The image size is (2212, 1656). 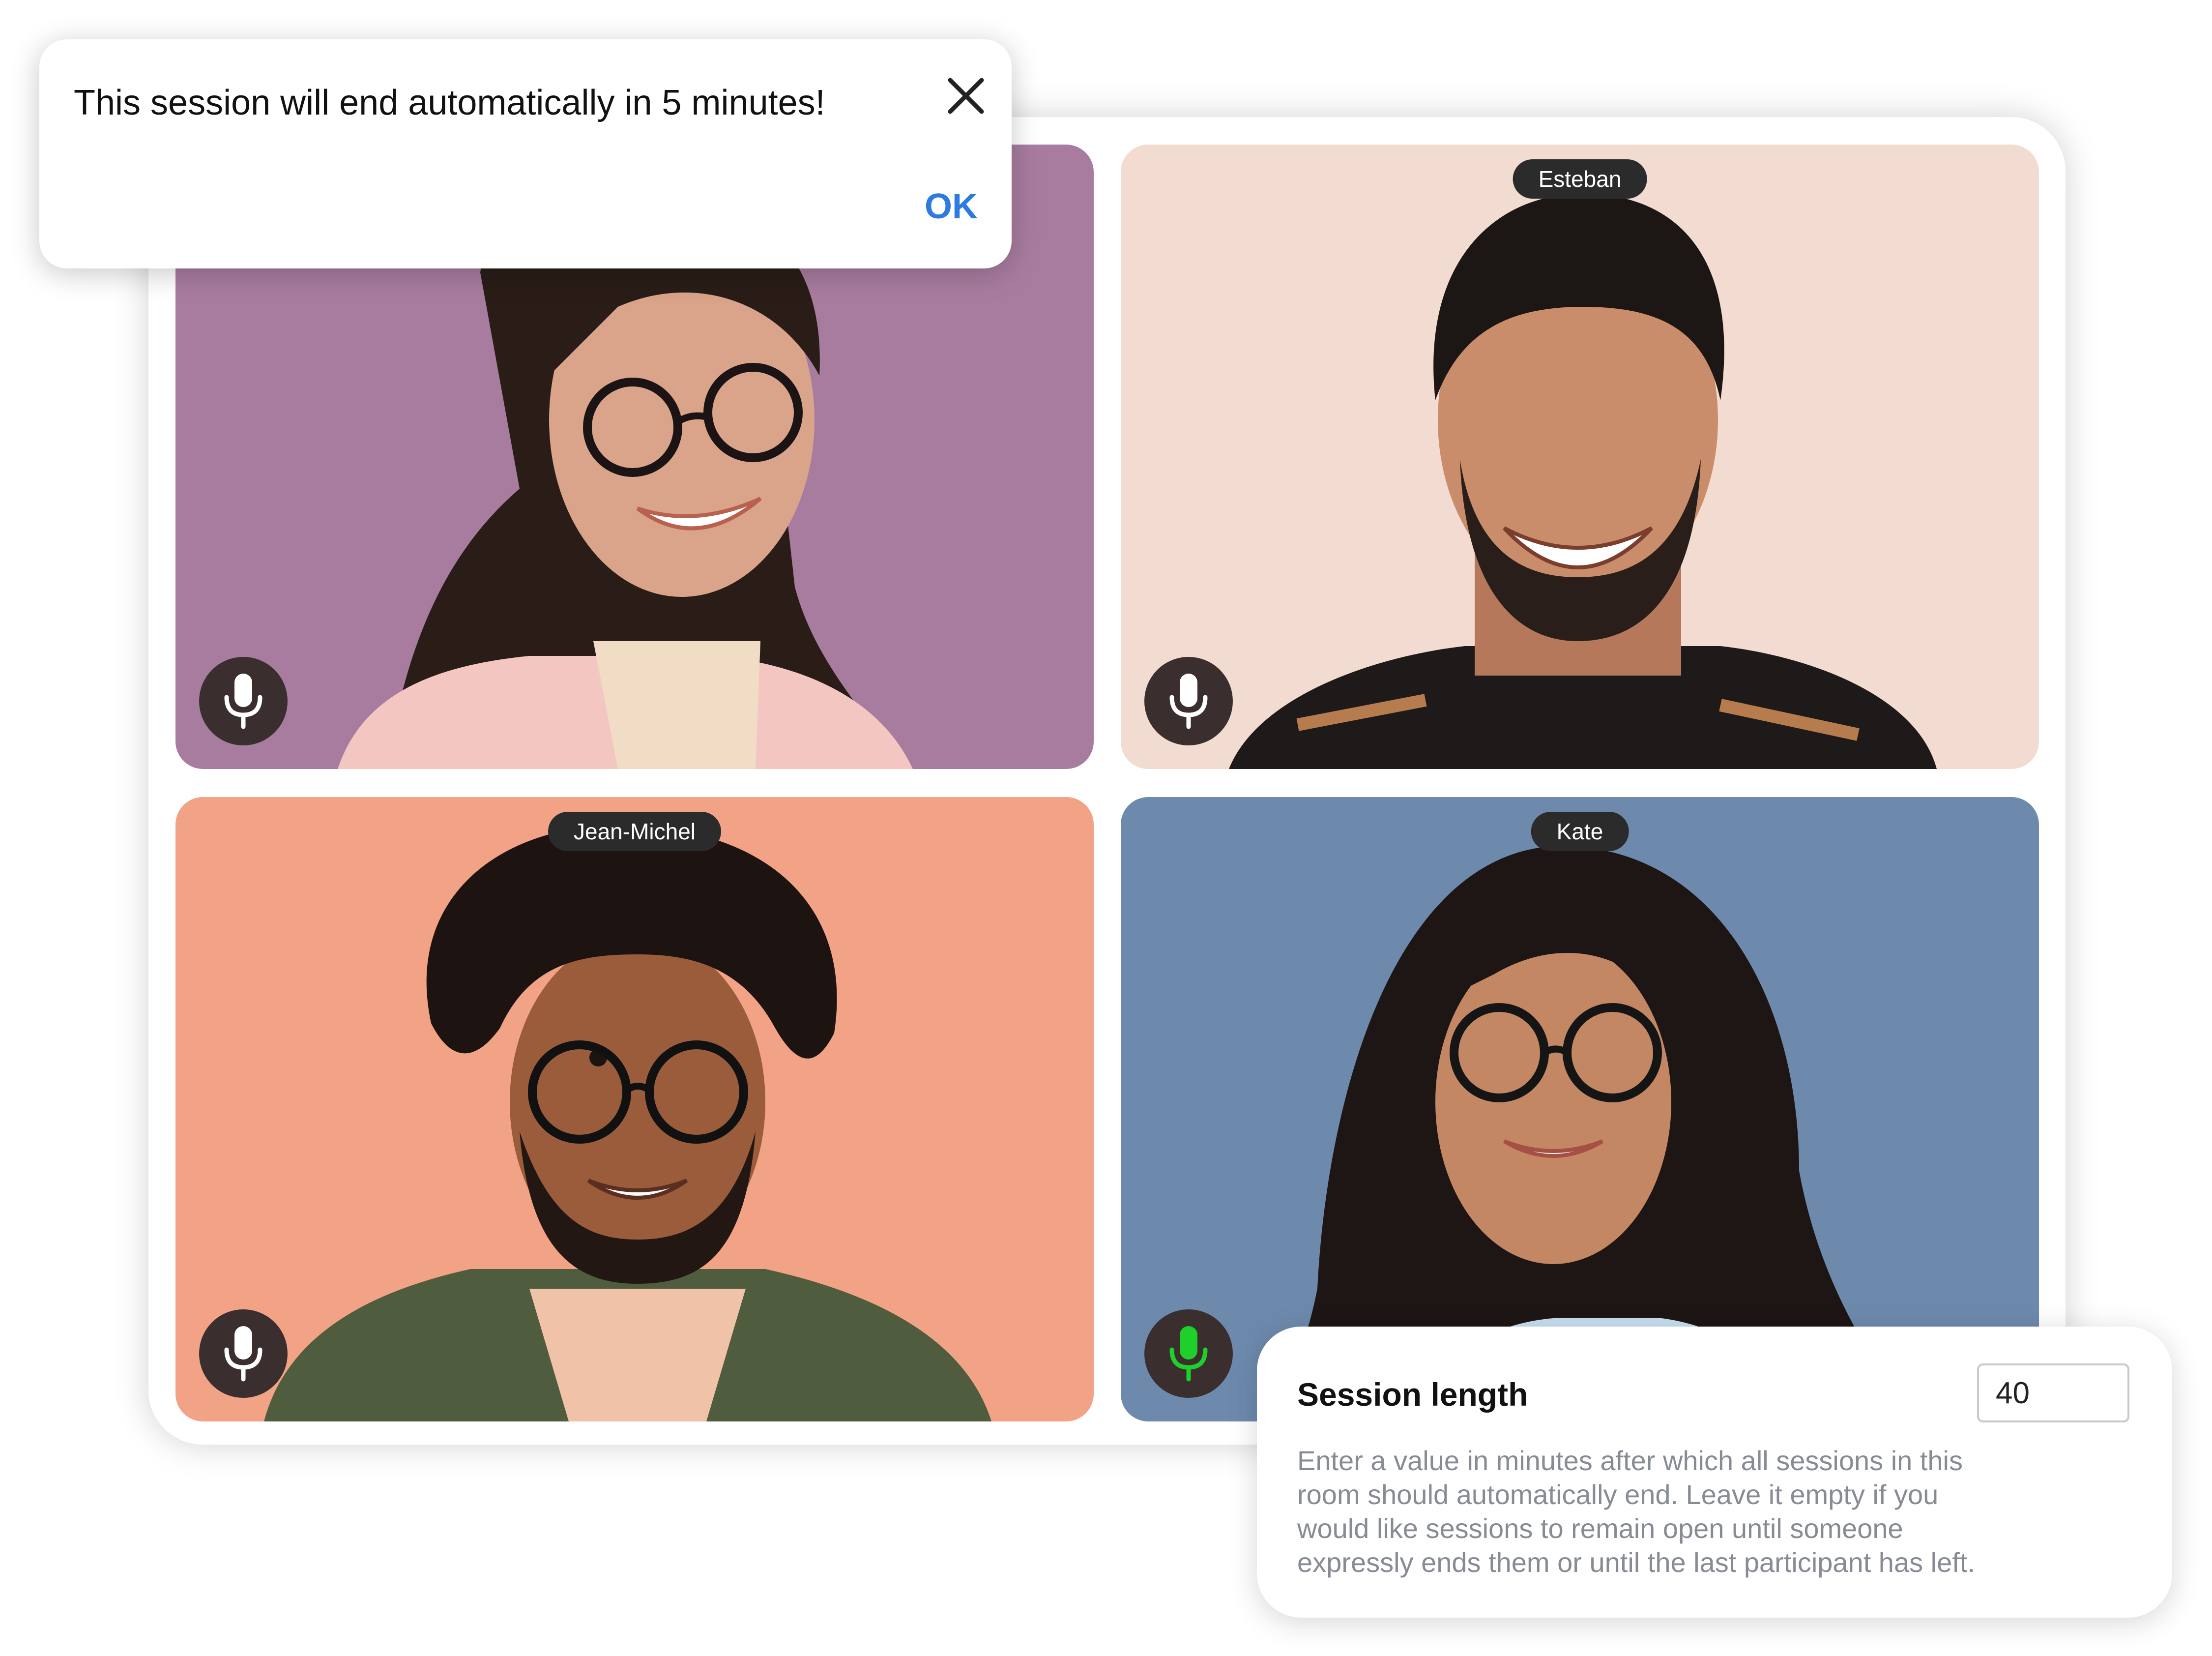 I want to click on participant-name-tag: Esteban, so click(x=1580, y=179).